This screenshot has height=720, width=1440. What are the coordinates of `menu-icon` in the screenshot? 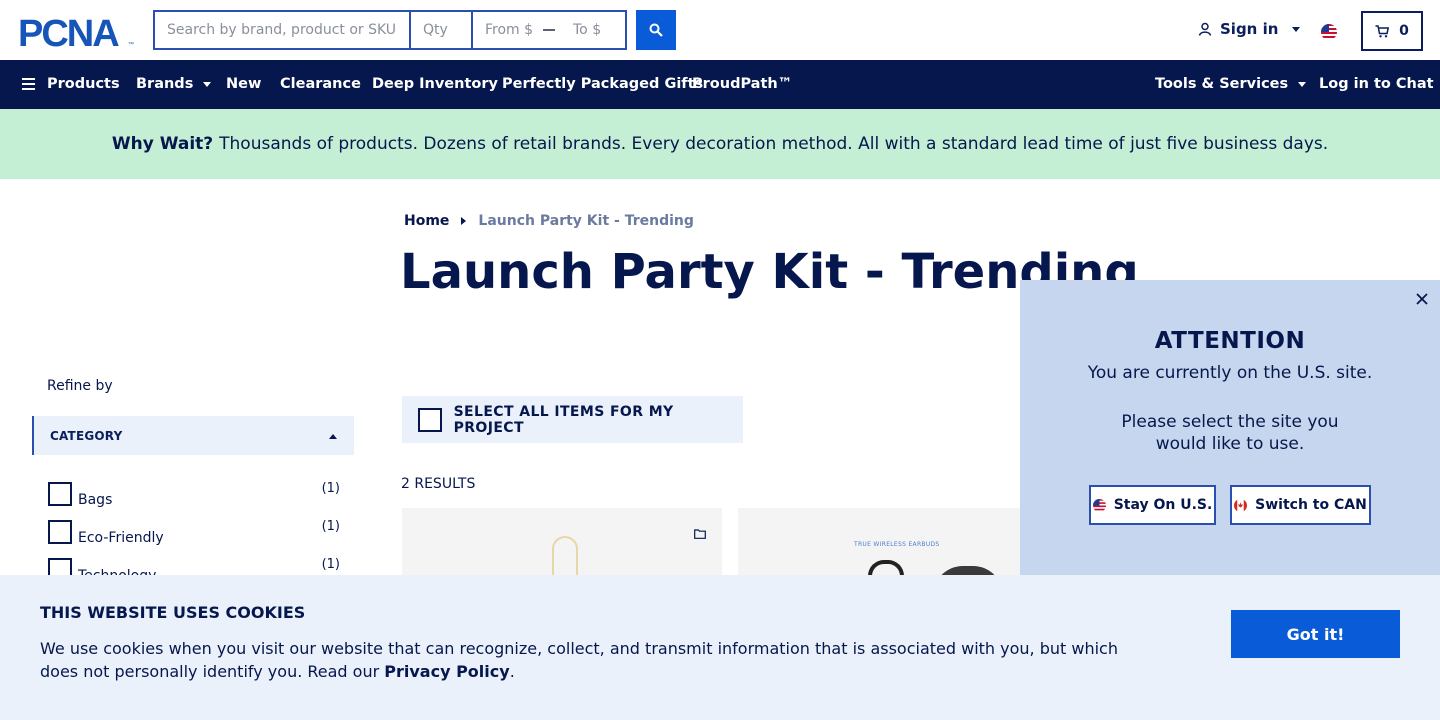 It's located at (28, 84).